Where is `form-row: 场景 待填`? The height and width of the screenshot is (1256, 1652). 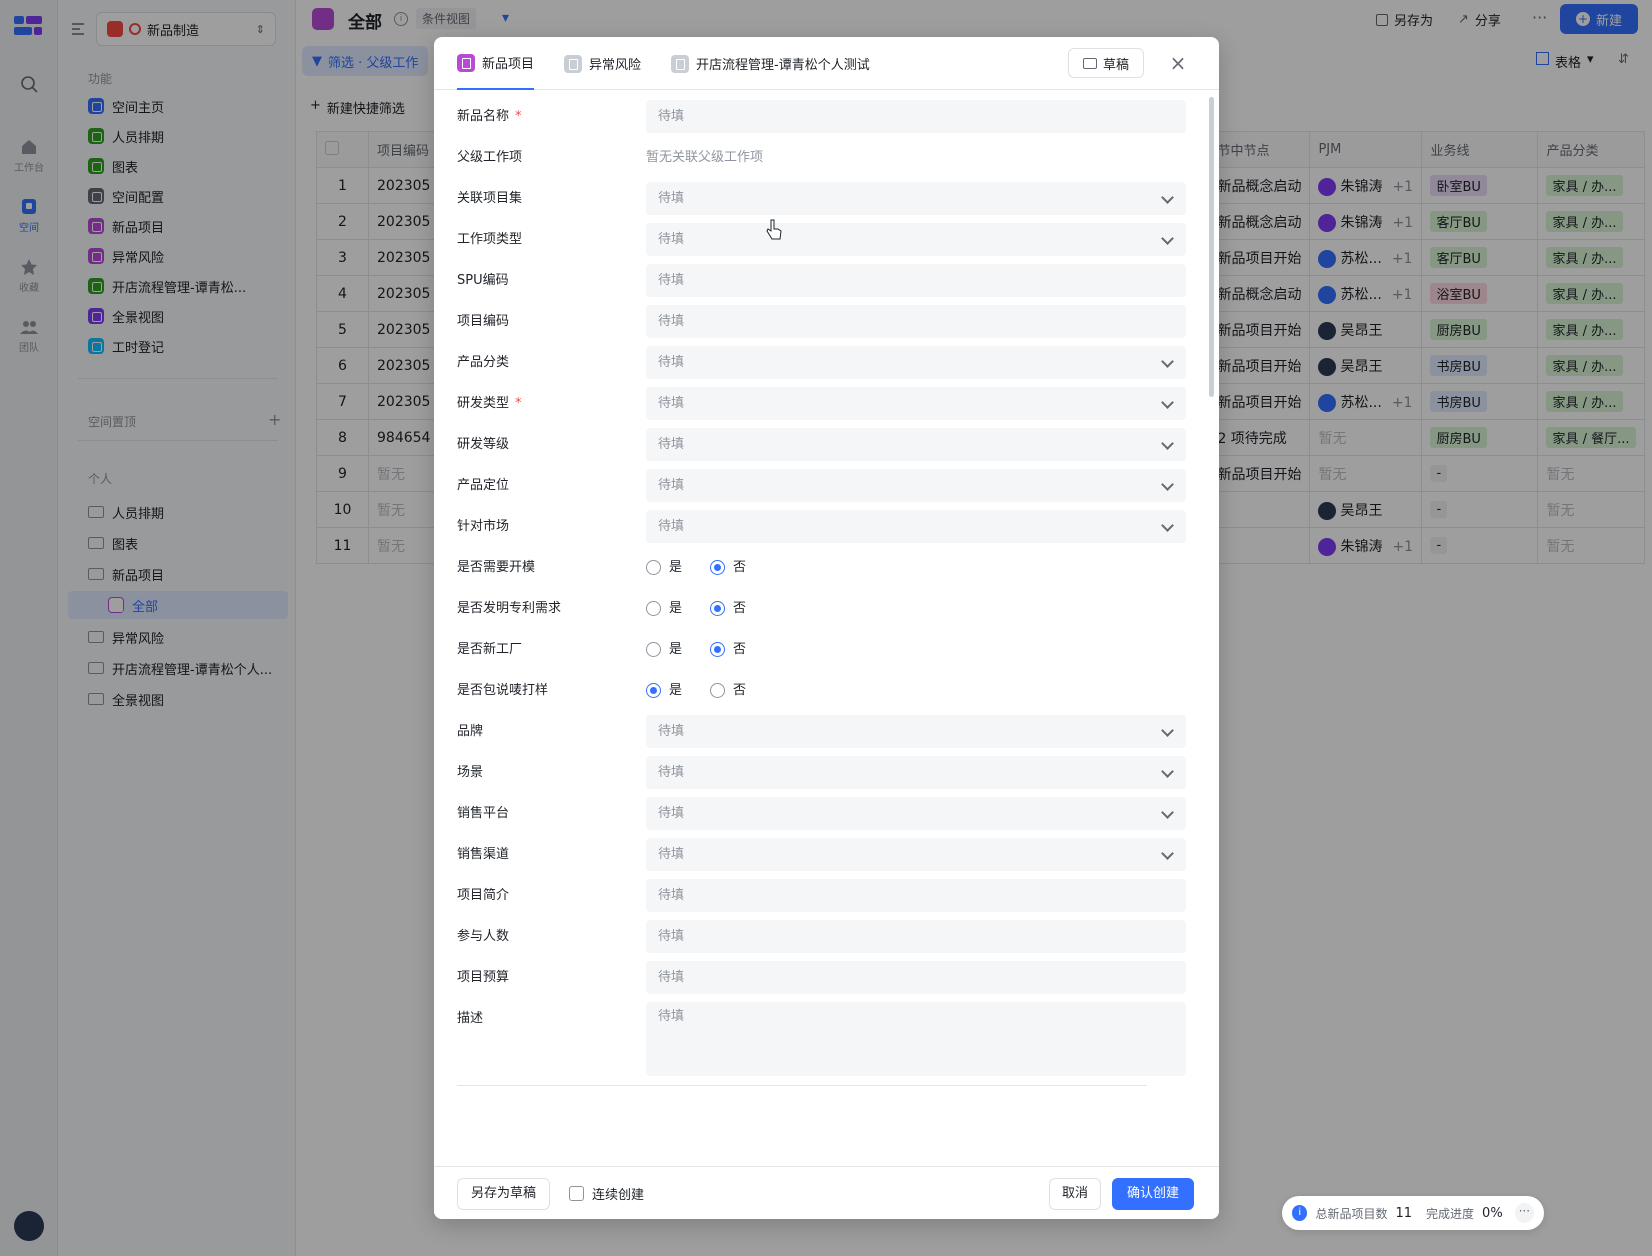 form-row: 场景 待填 is located at coordinates (821, 772).